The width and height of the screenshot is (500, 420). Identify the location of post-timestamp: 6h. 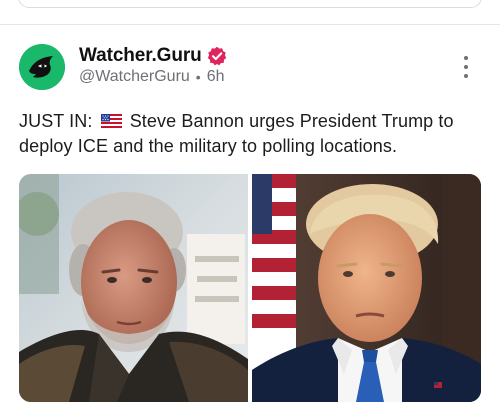
(216, 77).